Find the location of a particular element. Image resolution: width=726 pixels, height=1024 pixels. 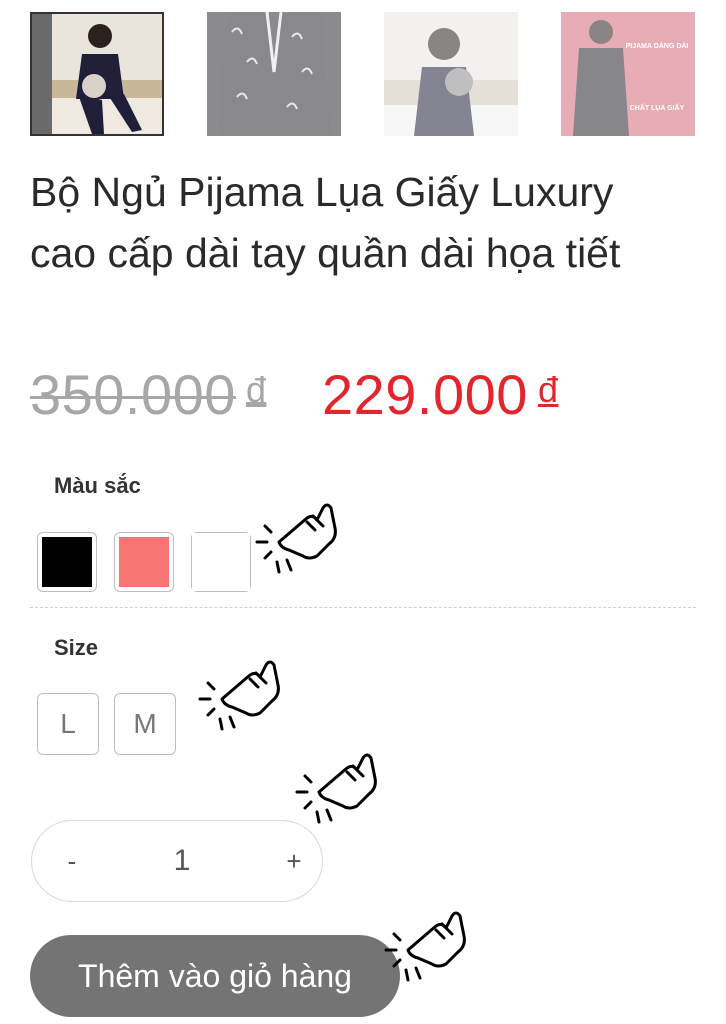

color-swatch-pink is located at coordinates (144, 562).